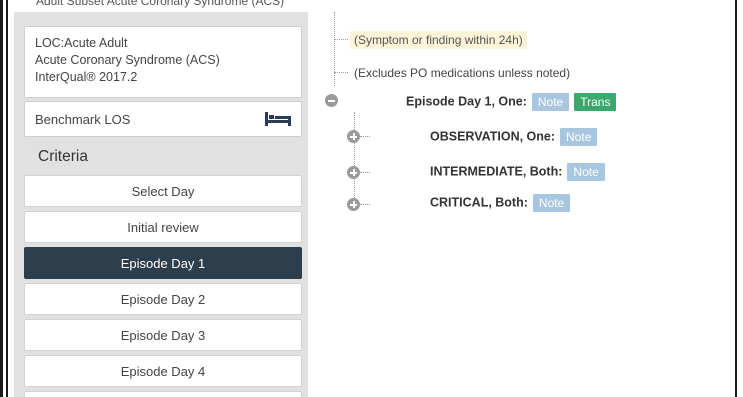 This screenshot has width=743, height=397. I want to click on window-border-inner, so click(7, 198).